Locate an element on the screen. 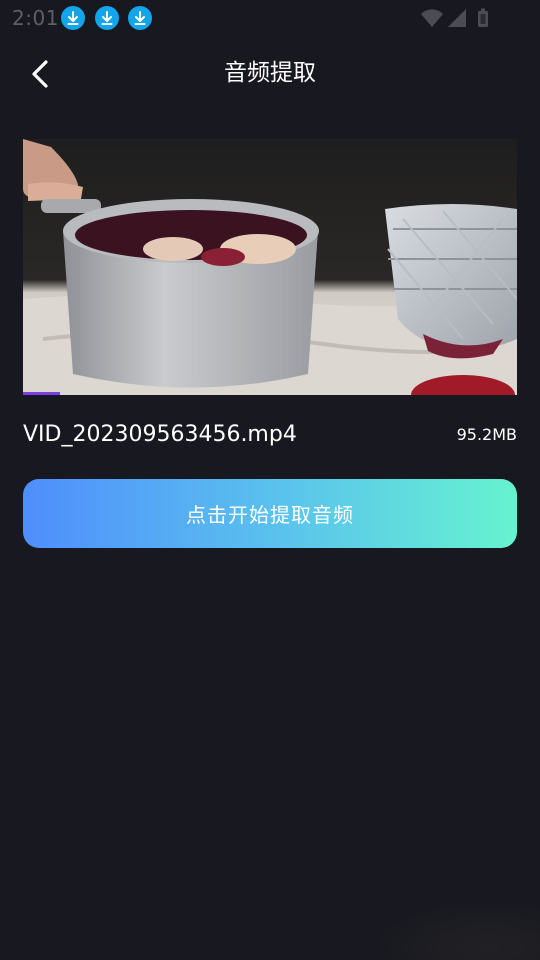 Image resolution: width=540 pixels, height=960 pixels. extract-audio-label: 点击开始提取音频 is located at coordinates (270, 515).